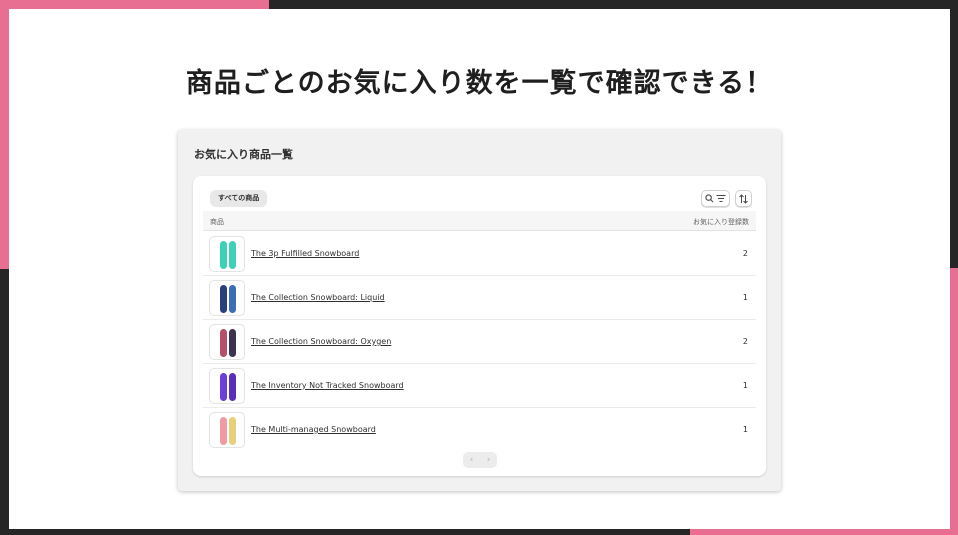  Describe the element at coordinates (480, 460) in the screenshot. I see `pagination: ‹ ›` at that location.